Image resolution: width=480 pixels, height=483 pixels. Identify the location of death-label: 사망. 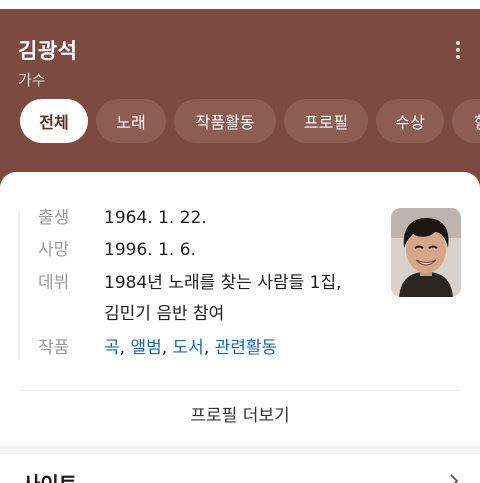
(54, 250).